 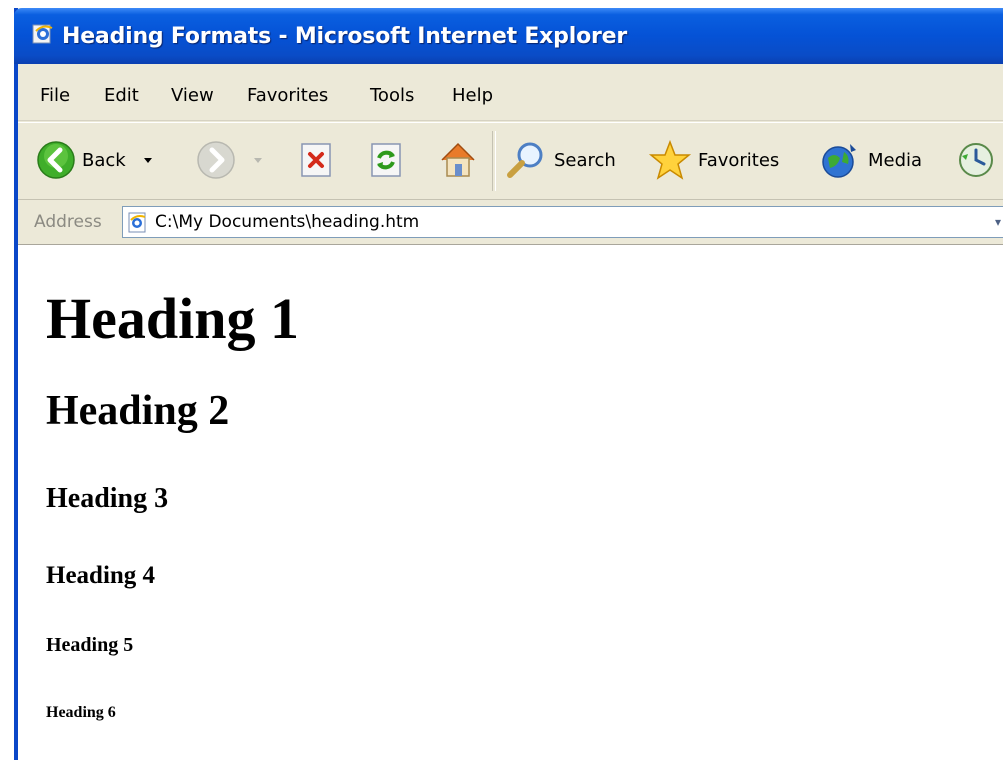 What do you see at coordinates (472, 95) in the screenshot?
I see `menu-help: Help` at bounding box center [472, 95].